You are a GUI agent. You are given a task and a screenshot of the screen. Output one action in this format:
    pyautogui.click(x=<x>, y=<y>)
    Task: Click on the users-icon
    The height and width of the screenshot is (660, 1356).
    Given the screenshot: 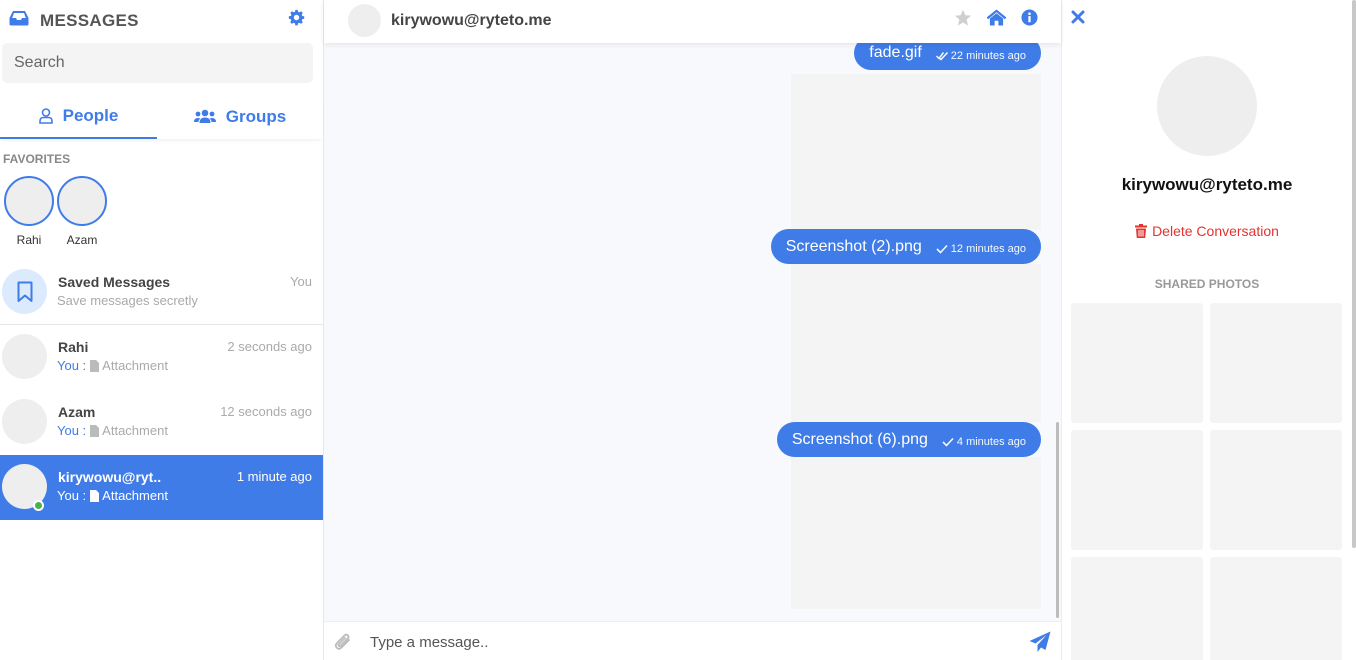 What is the action you would take?
    pyautogui.click(x=204, y=116)
    